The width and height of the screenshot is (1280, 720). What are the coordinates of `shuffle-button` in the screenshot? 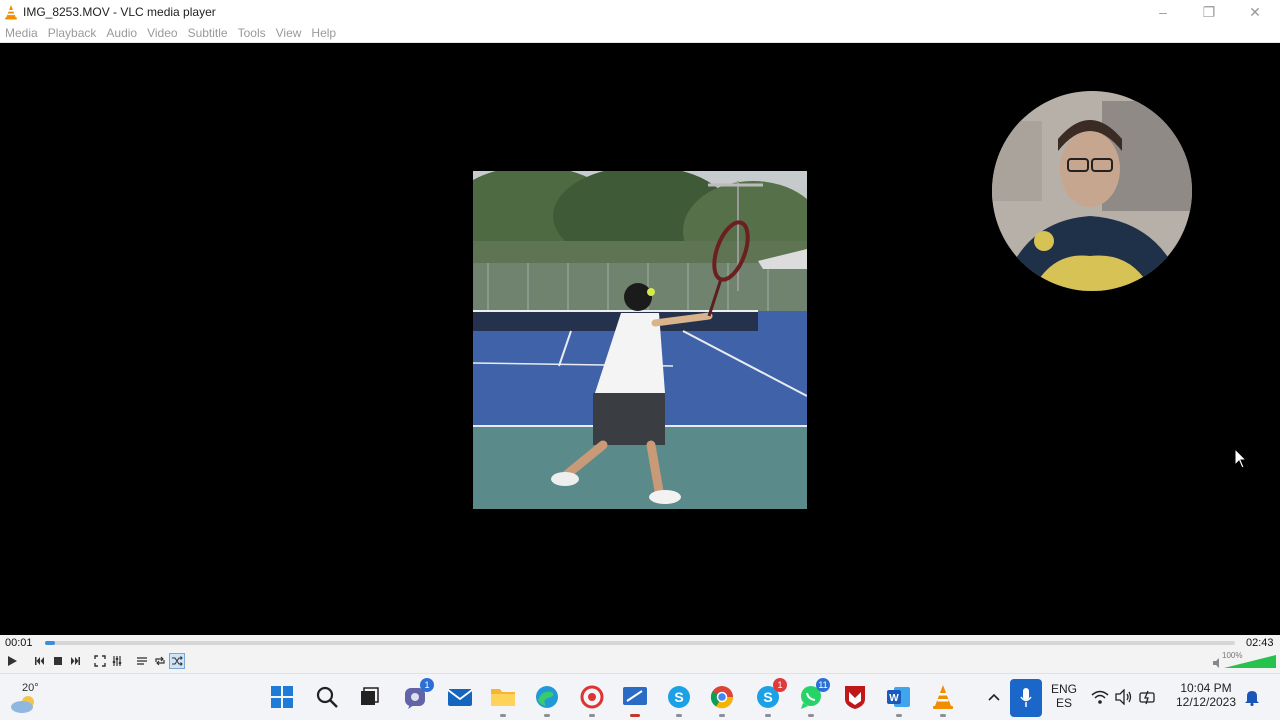 It's located at (177, 661).